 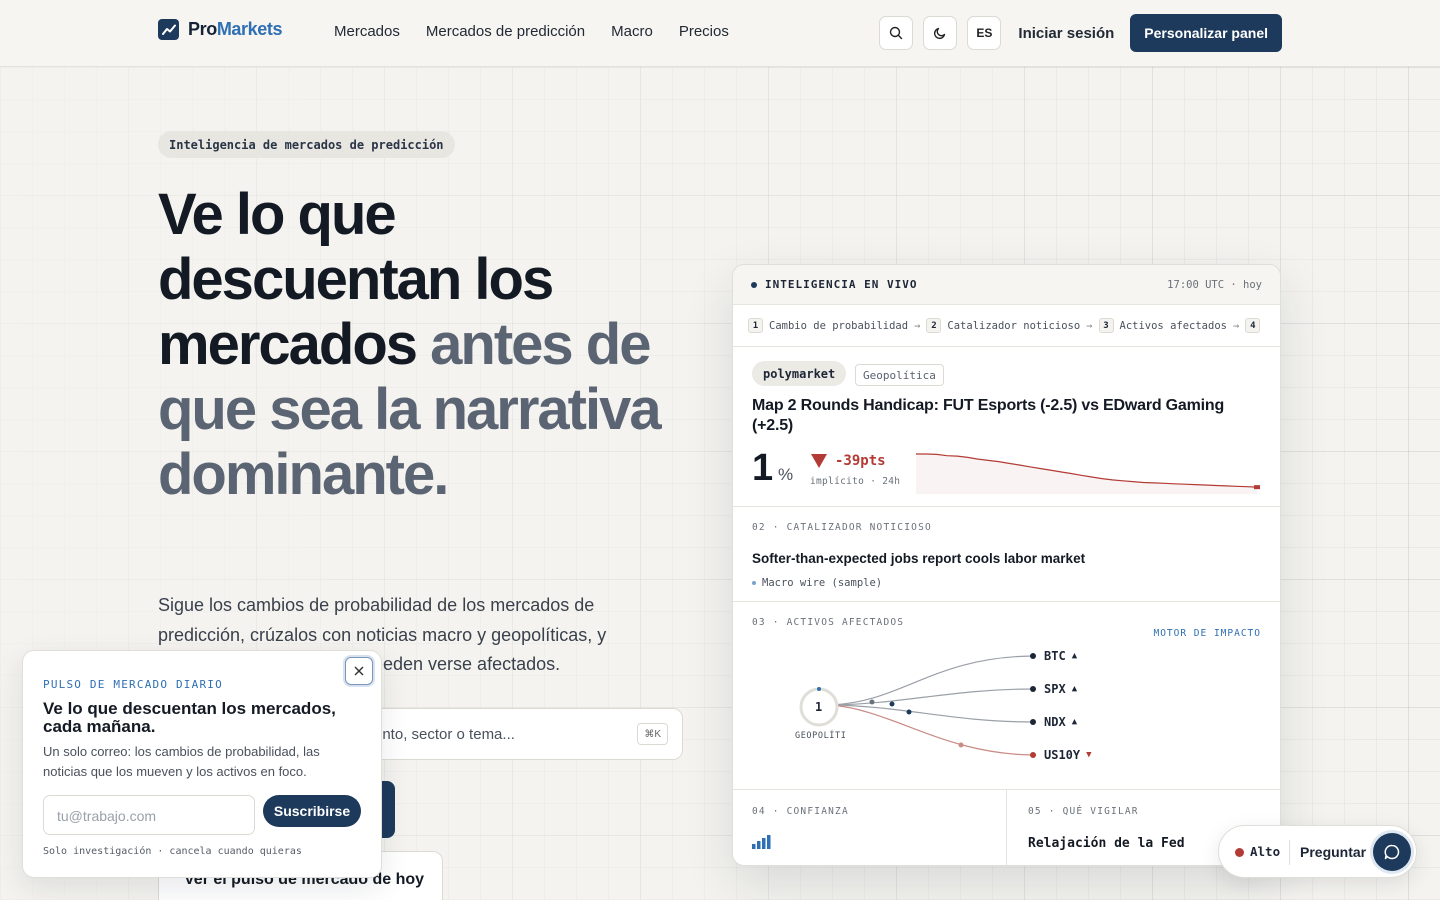 What do you see at coordinates (800, 811) in the screenshot?
I see `confidence-label: 04 · CONFIANZA` at bounding box center [800, 811].